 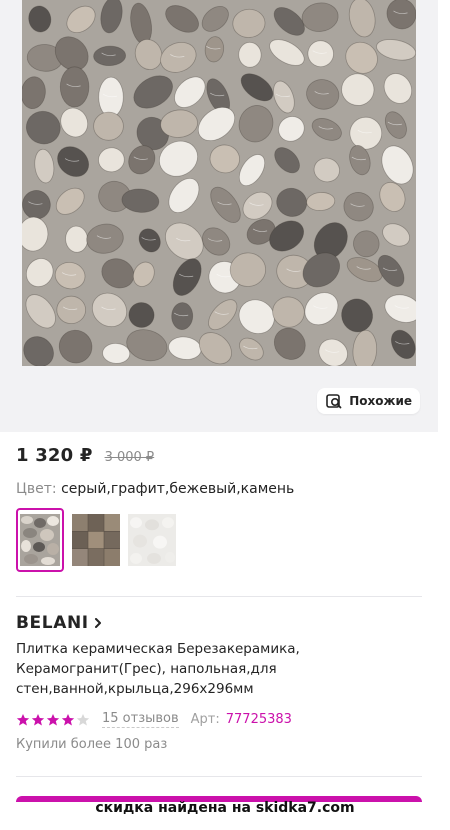 What do you see at coordinates (52, 623) in the screenshot?
I see `brand-name: BELANI` at bounding box center [52, 623].